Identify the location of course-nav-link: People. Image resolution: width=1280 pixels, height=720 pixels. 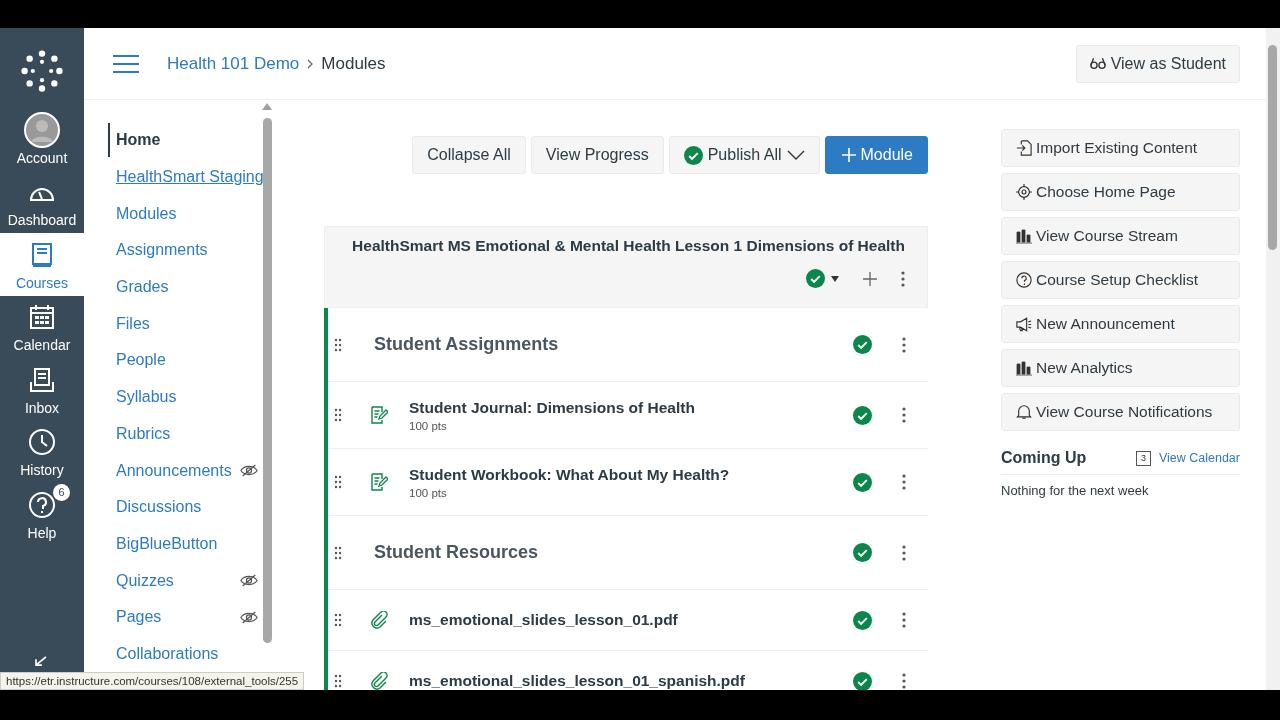
(137, 360).